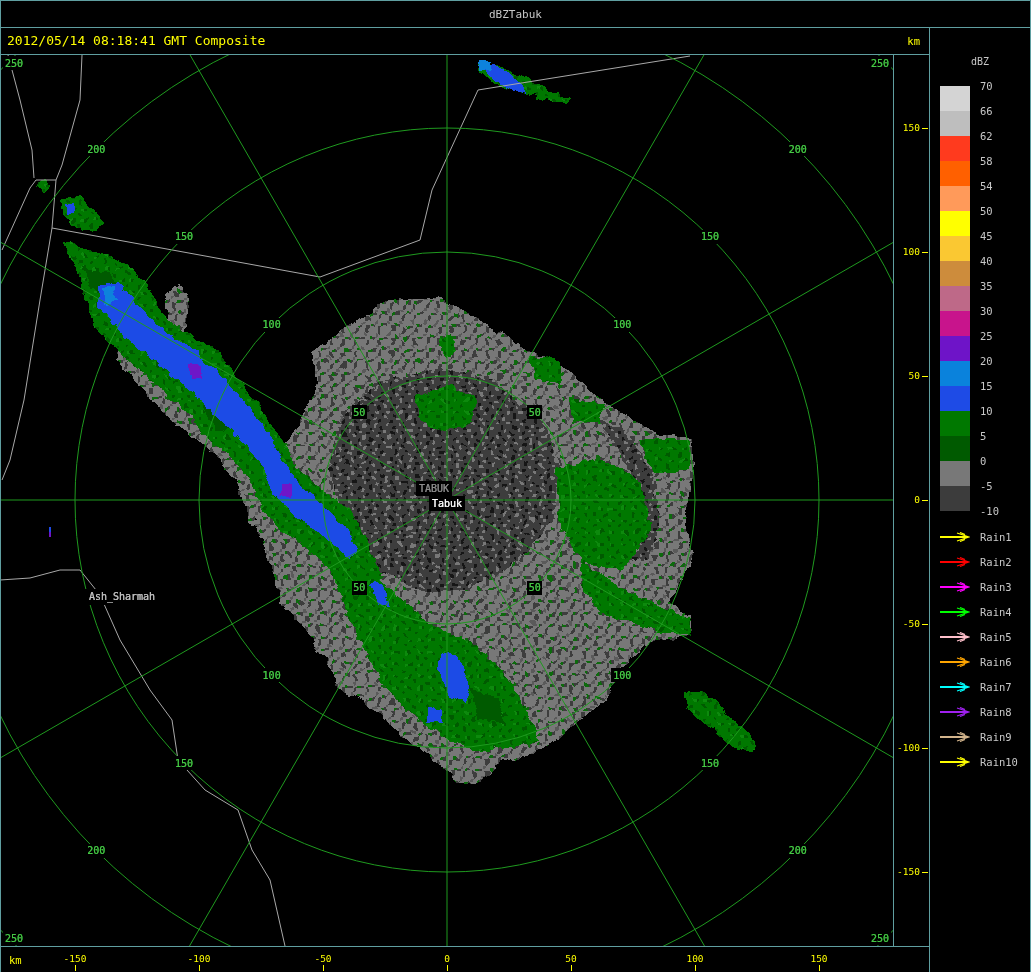  I want to click on legend-label: 58, so click(986, 161).